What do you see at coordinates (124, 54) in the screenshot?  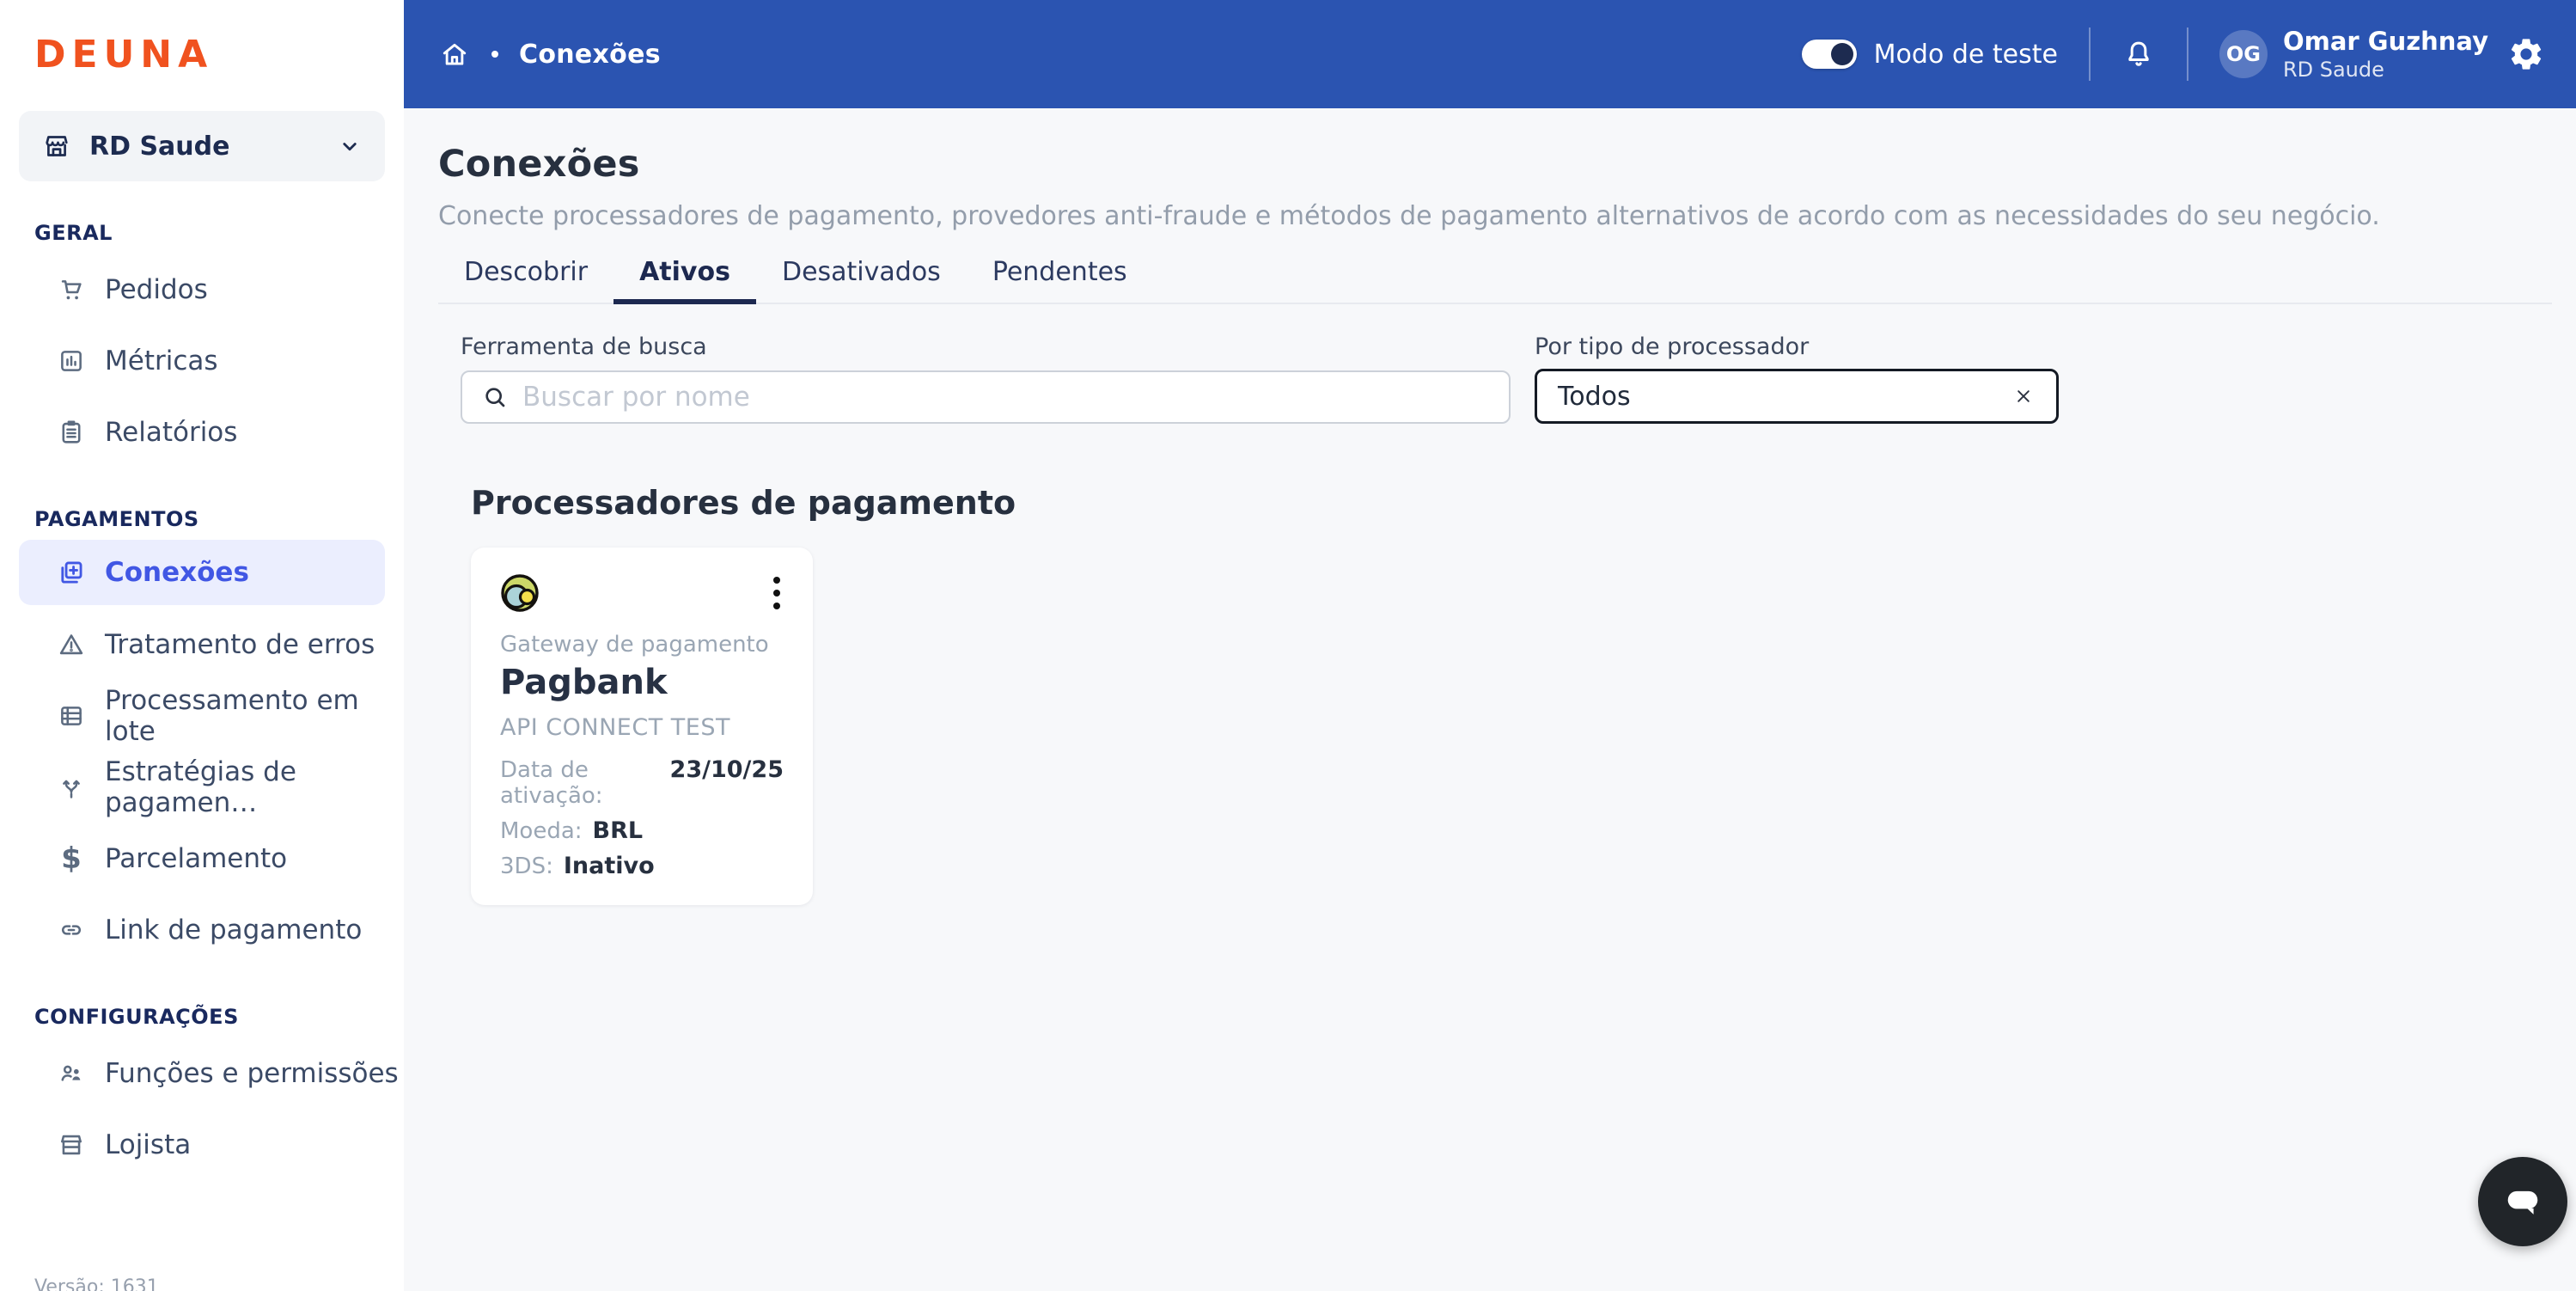 I see `brand-logo: DEUNA` at bounding box center [124, 54].